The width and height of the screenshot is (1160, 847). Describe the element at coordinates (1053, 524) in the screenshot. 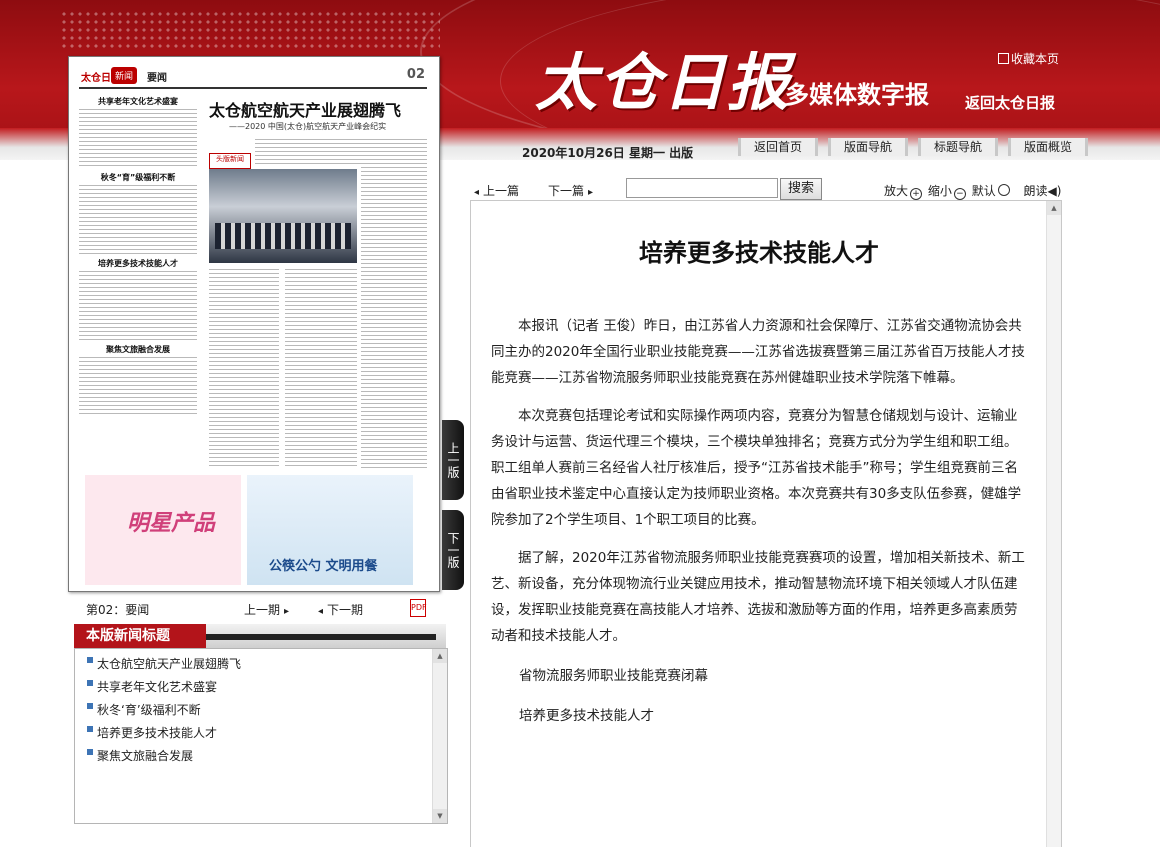

I see `article-scrollbar: ▲` at that location.